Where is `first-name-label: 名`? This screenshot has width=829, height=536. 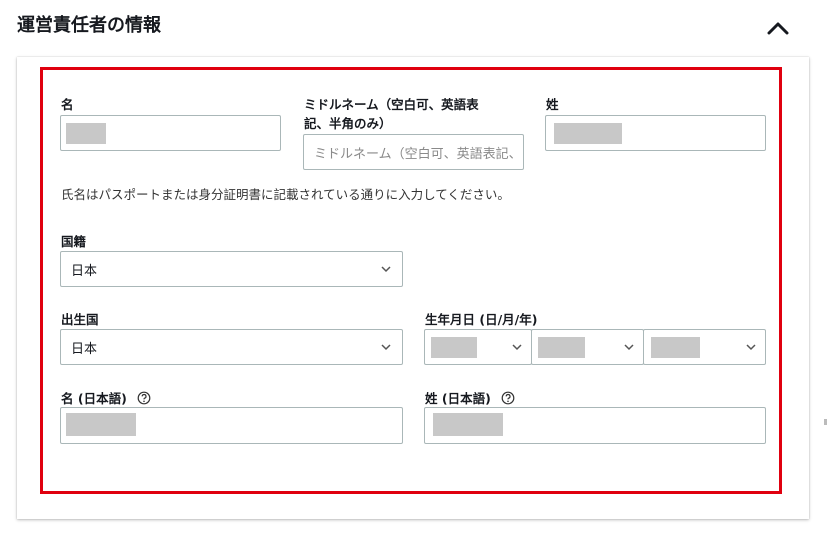
first-name-label: 名 is located at coordinates (67, 104).